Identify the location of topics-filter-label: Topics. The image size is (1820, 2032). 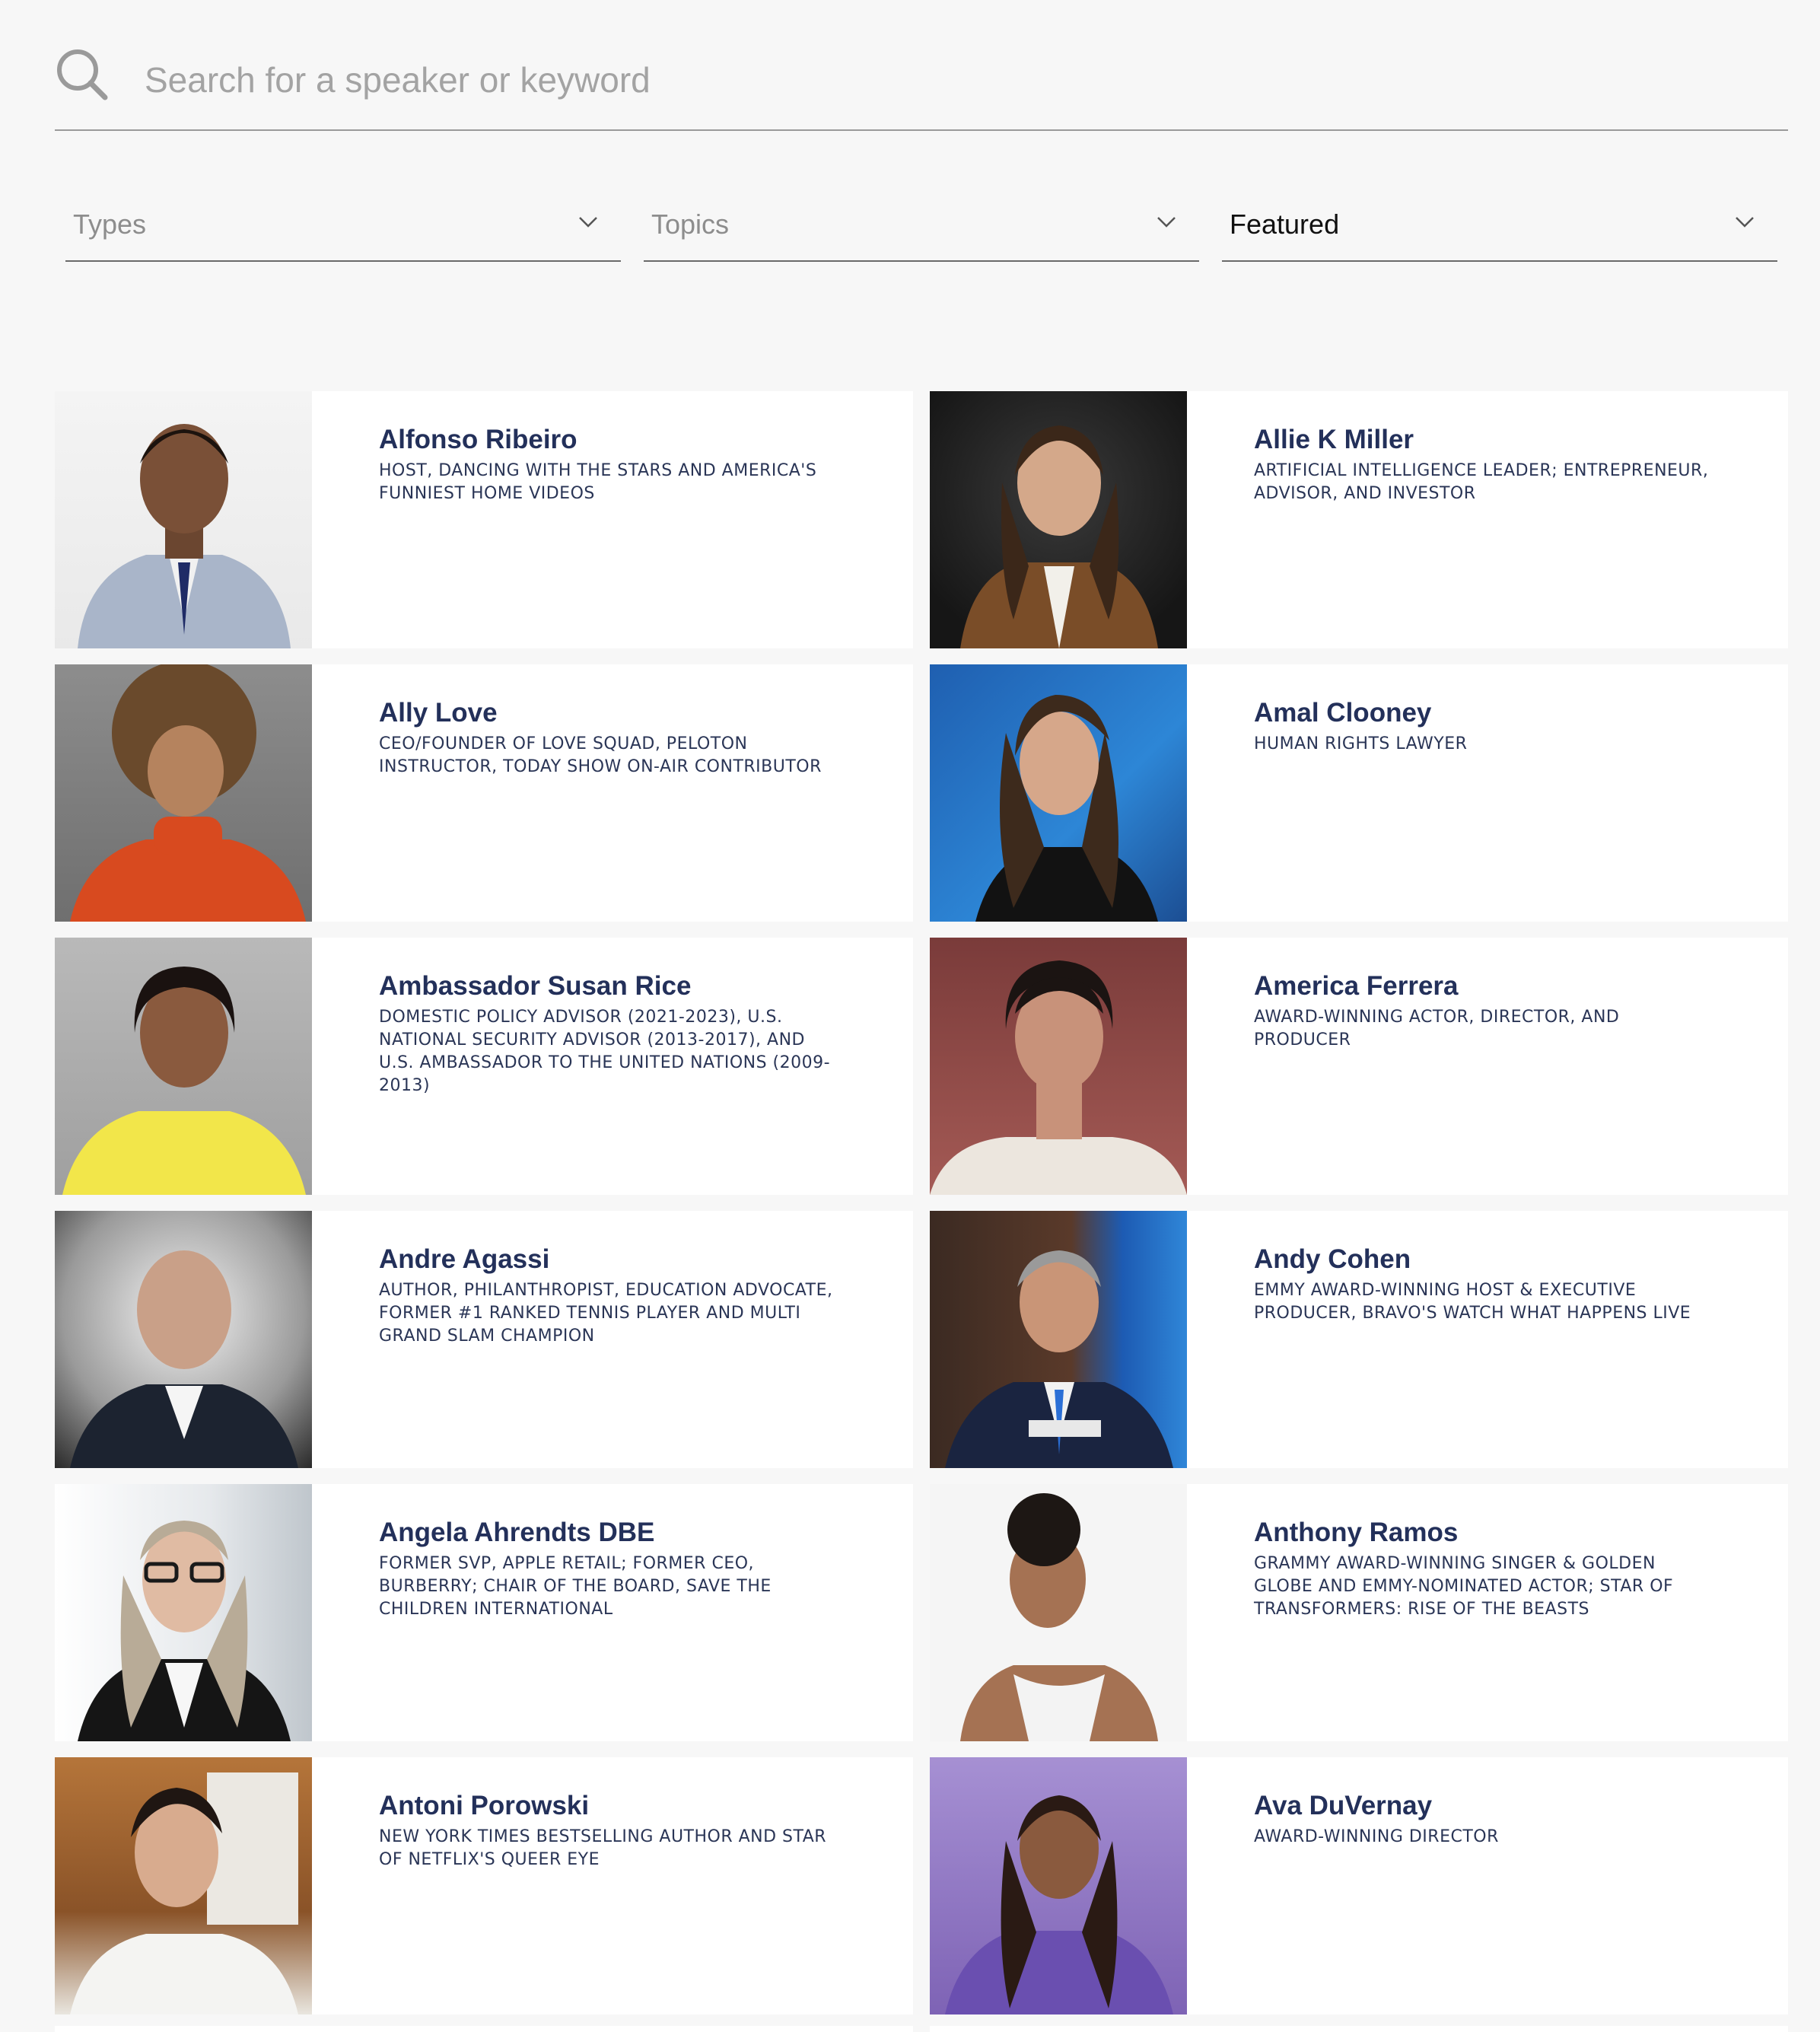
(691, 225).